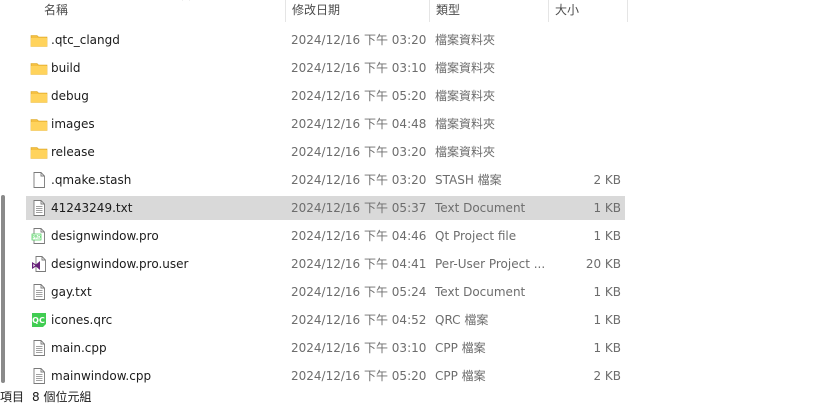 The image size is (819, 407). Describe the element at coordinates (66, 68) in the screenshot. I see `file-name: build` at that location.